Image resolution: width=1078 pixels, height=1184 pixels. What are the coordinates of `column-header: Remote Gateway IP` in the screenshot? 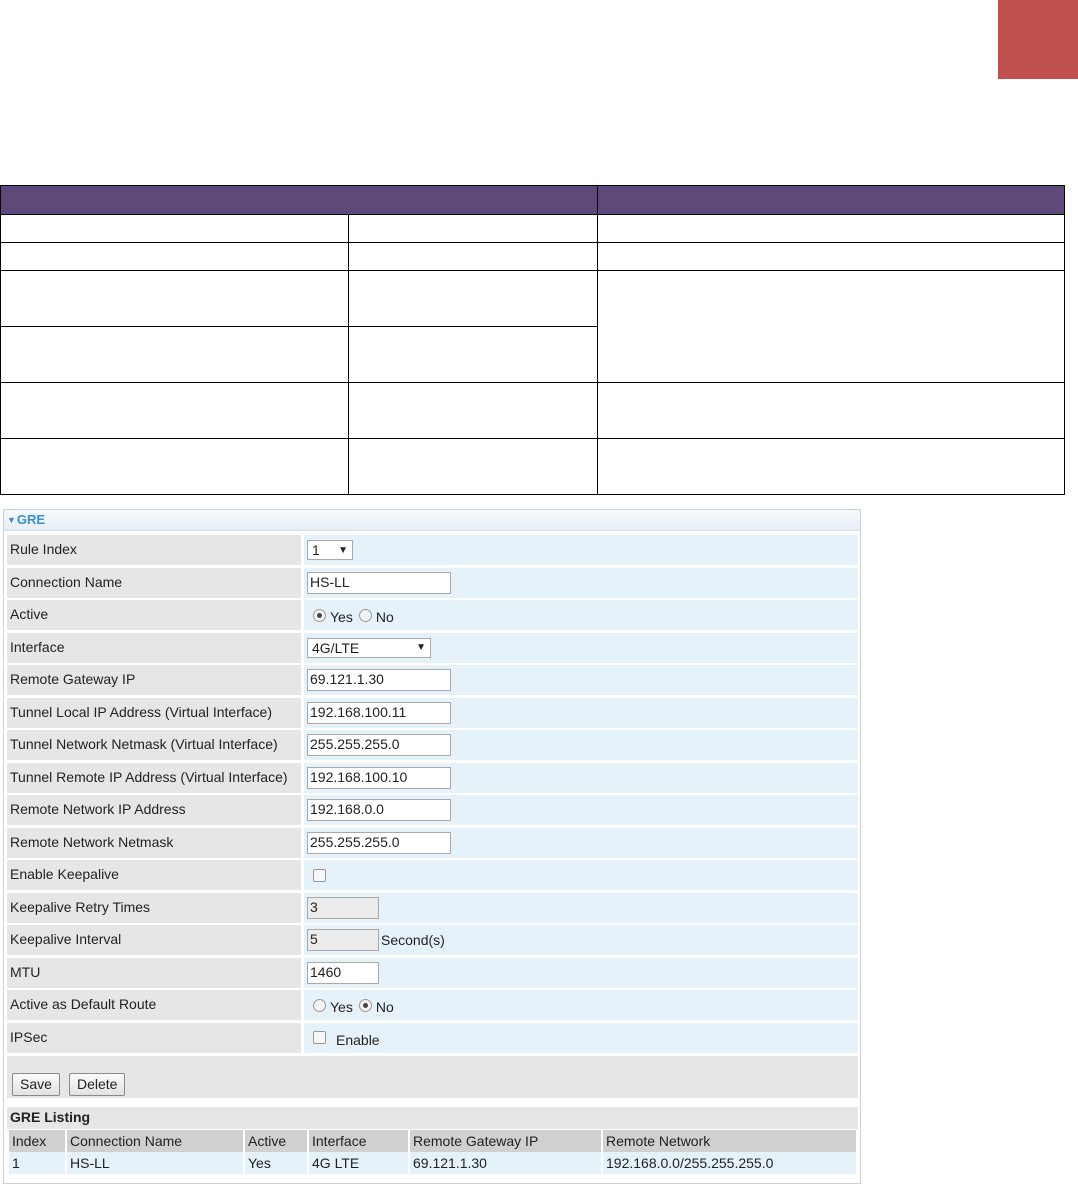 It's located at (505, 1141).